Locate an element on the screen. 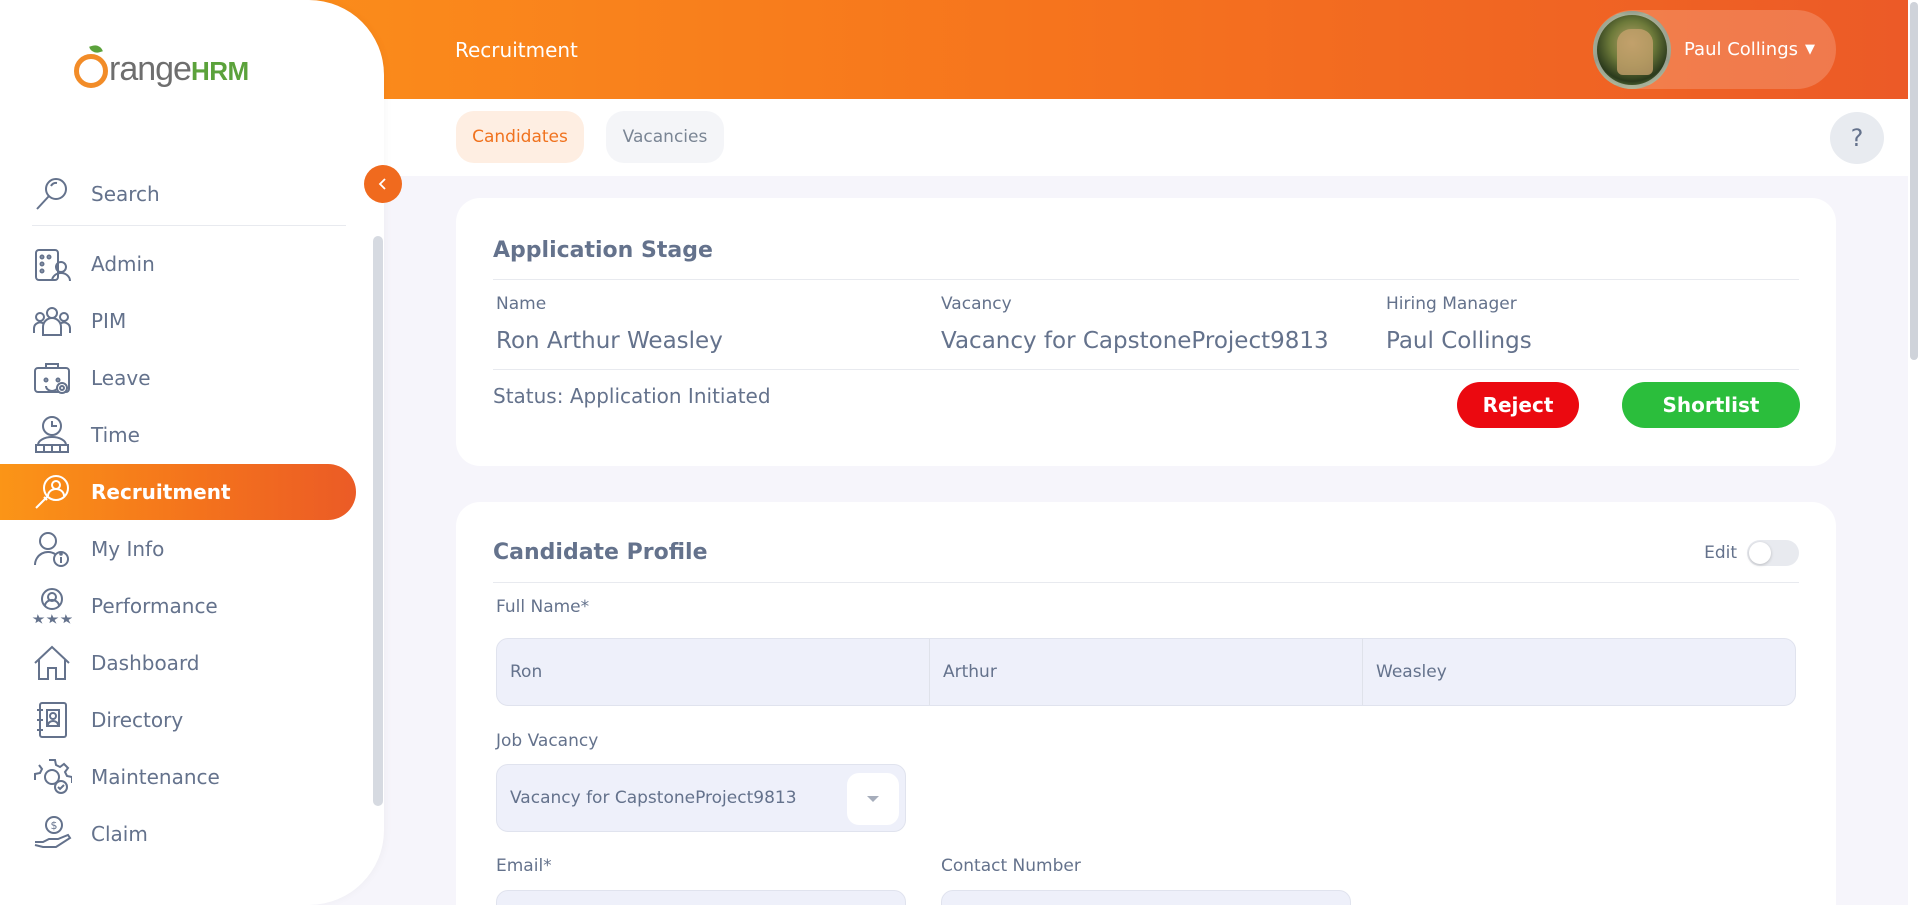 This screenshot has height=905, width=1920. sidebar-item-label: Leave is located at coordinates (121, 378).